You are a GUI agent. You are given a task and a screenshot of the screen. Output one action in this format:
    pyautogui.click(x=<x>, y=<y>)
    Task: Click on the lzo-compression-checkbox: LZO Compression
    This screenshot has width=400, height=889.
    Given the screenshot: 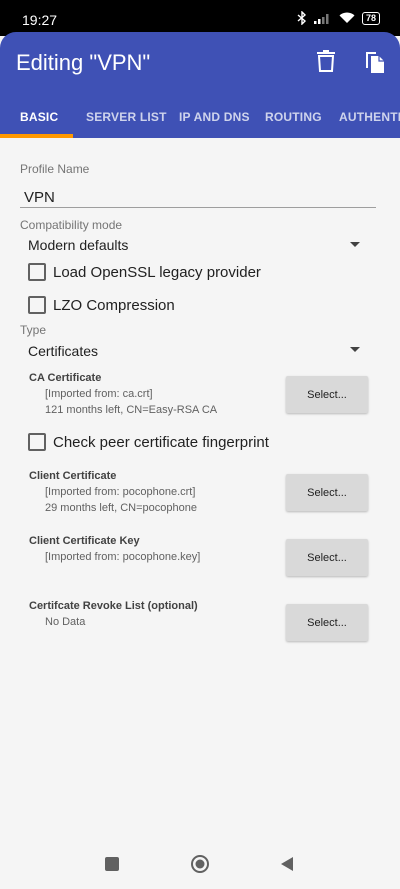 What is the action you would take?
    pyautogui.click(x=101, y=305)
    